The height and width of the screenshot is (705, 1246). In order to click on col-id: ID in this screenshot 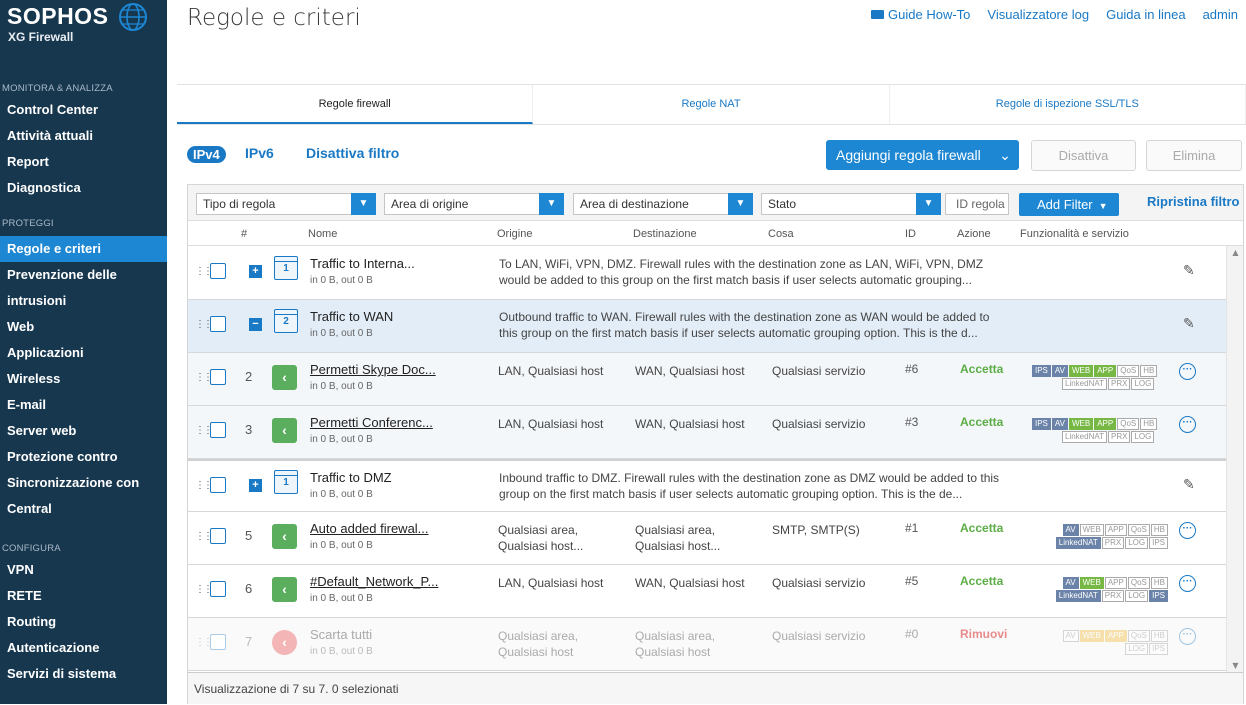, I will do `click(910, 234)`.